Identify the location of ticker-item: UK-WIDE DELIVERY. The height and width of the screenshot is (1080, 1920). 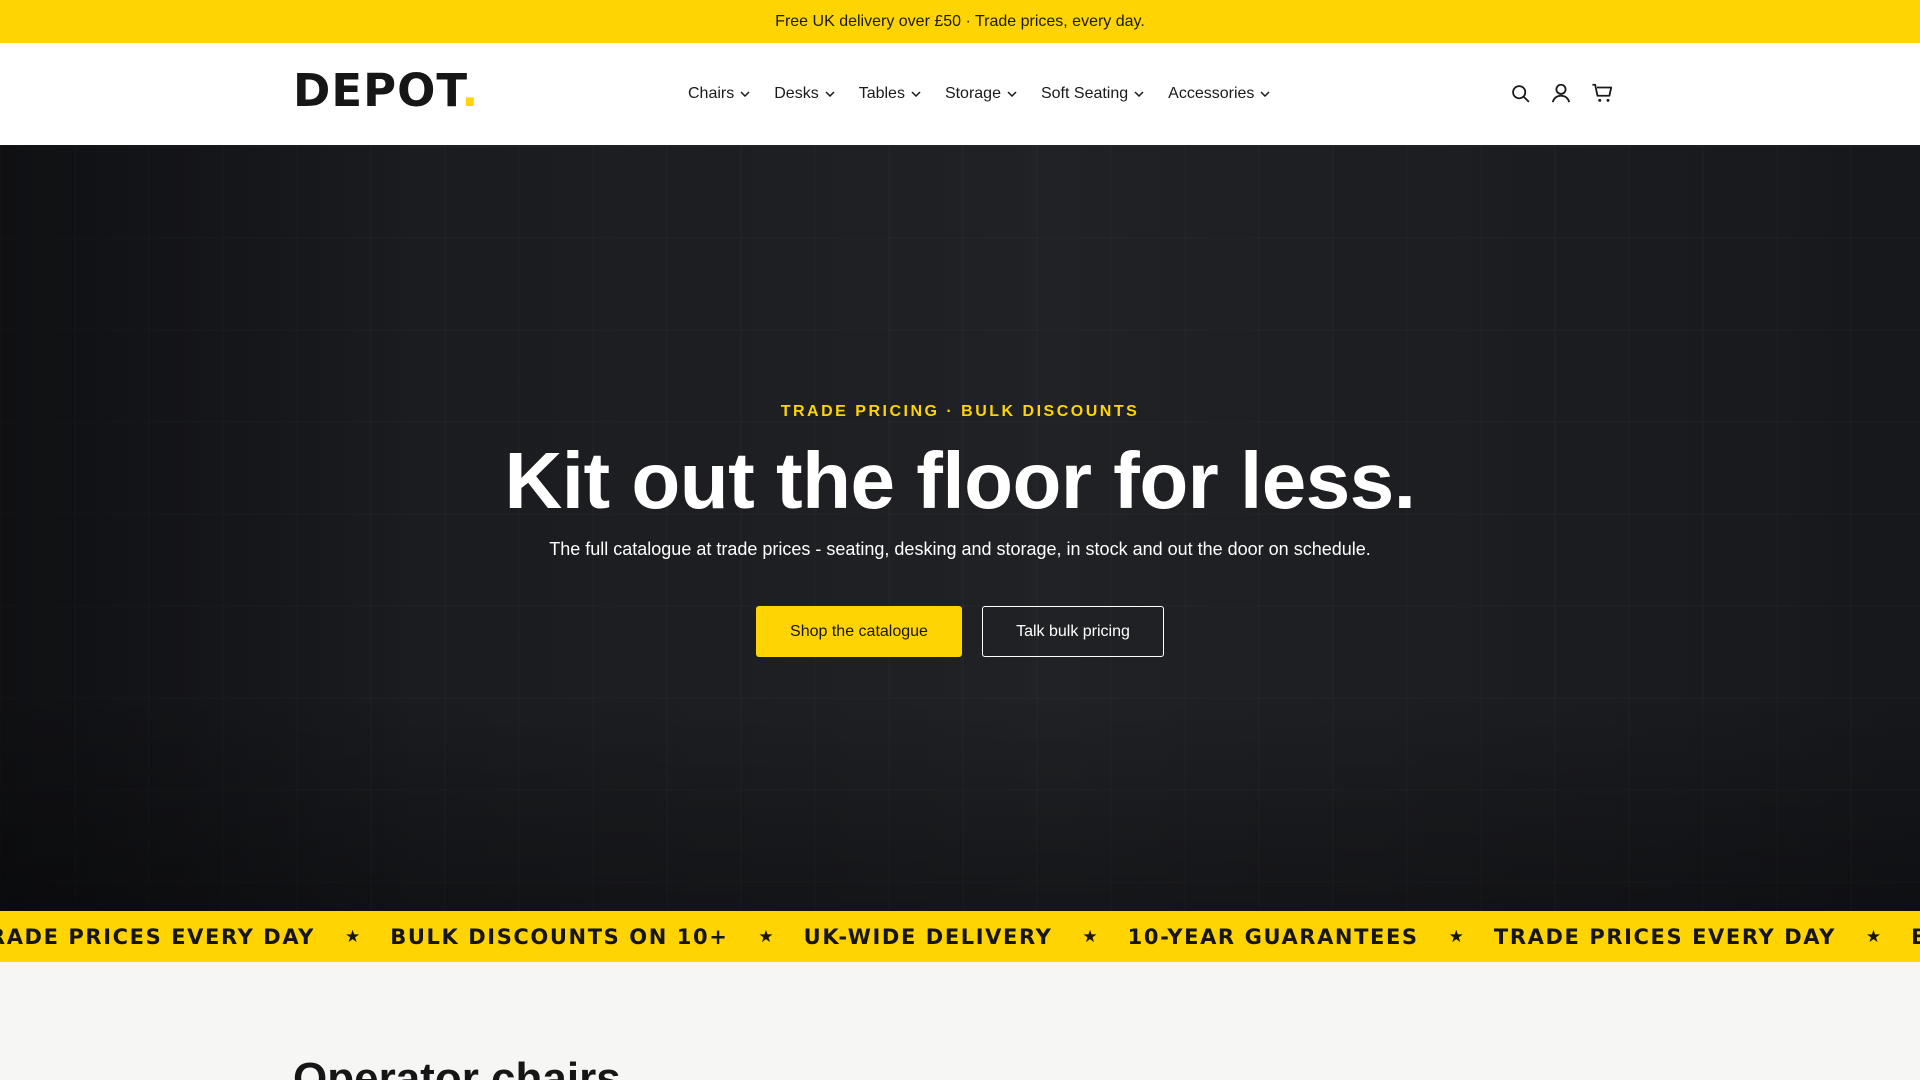
(928, 936).